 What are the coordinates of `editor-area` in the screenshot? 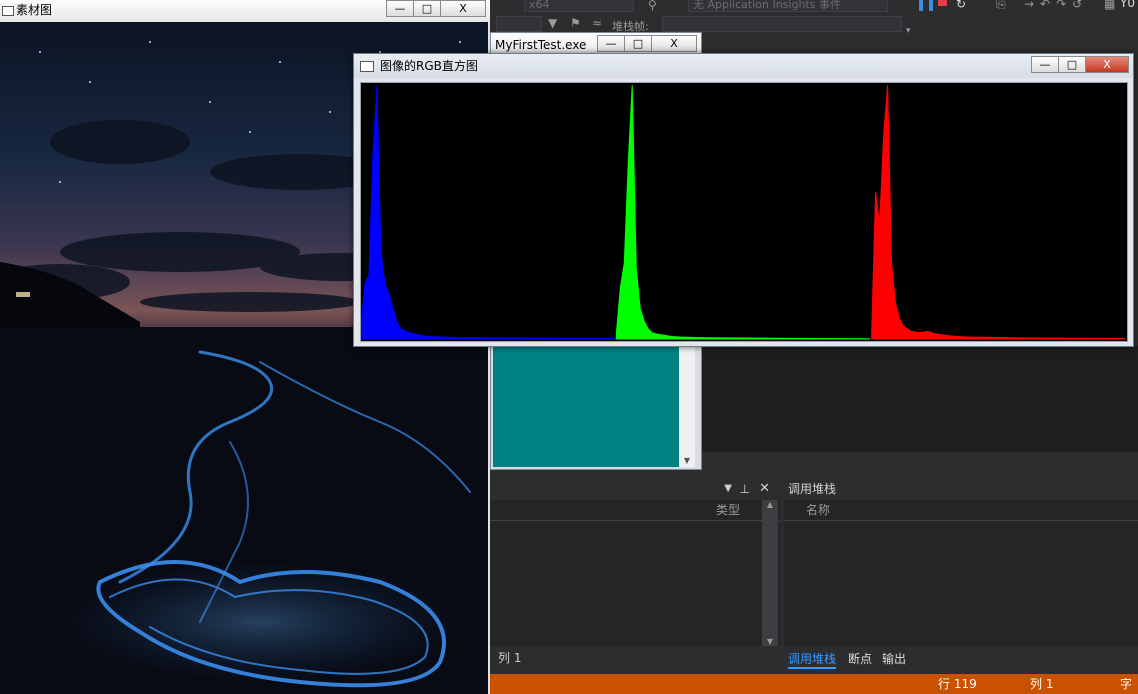 It's located at (919, 399).